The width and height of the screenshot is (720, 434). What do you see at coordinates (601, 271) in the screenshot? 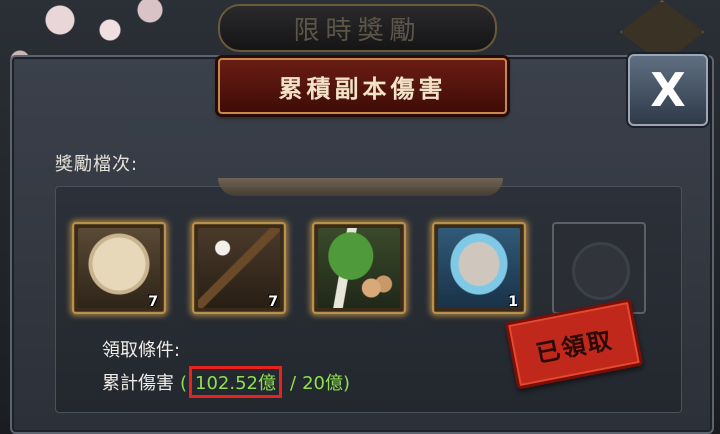
I see `empty-slot-emblem-icon` at bounding box center [601, 271].